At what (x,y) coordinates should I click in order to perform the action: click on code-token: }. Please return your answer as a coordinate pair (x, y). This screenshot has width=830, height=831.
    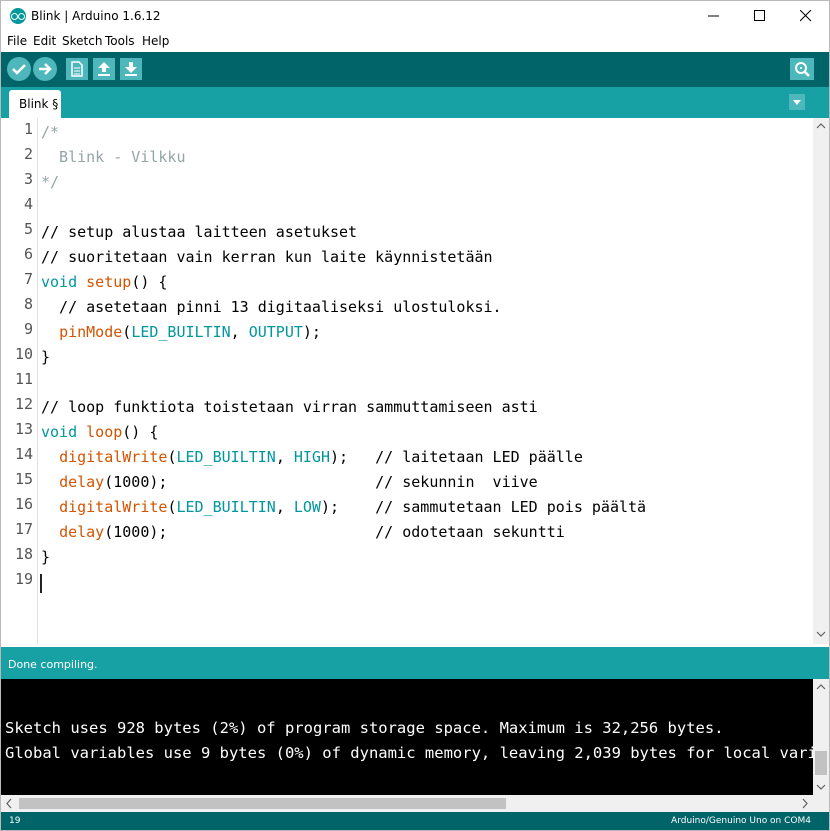
    Looking at the image, I should click on (46, 357).